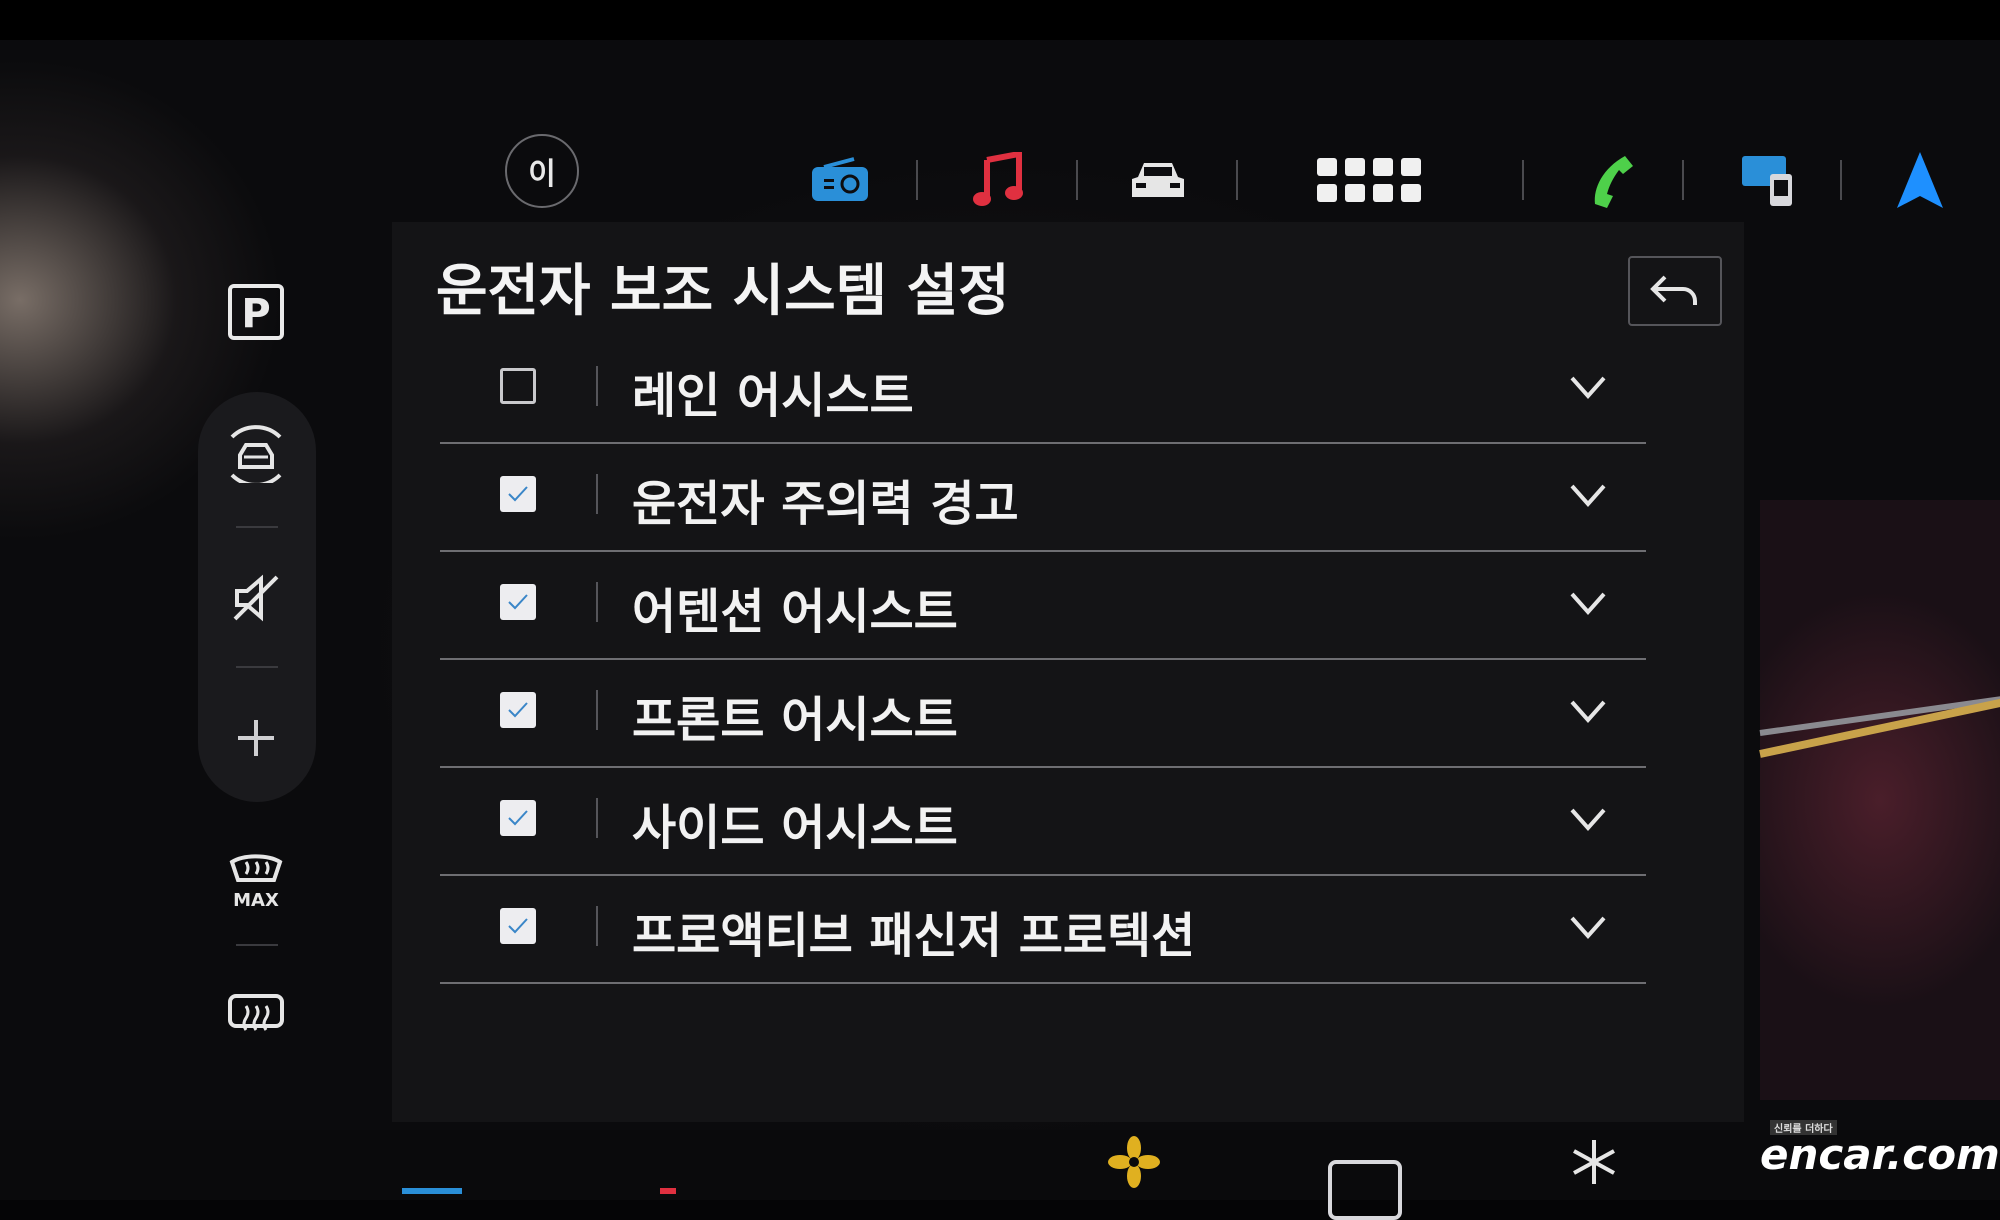 Image resolution: width=2000 pixels, height=1220 pixels. Describe the element at coordinates (998, 180) in the screenshot. I see `music-icon` at that location.